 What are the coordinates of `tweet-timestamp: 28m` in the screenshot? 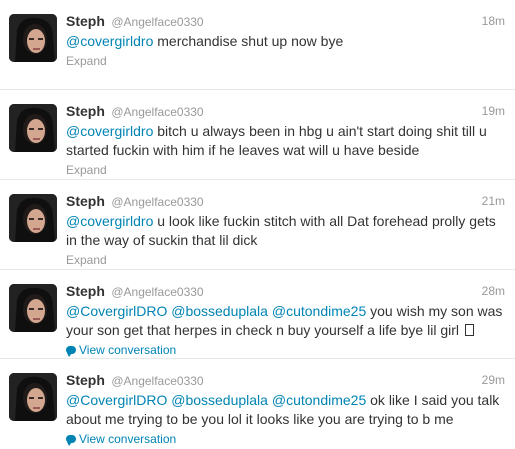 It's located at (493, 291).